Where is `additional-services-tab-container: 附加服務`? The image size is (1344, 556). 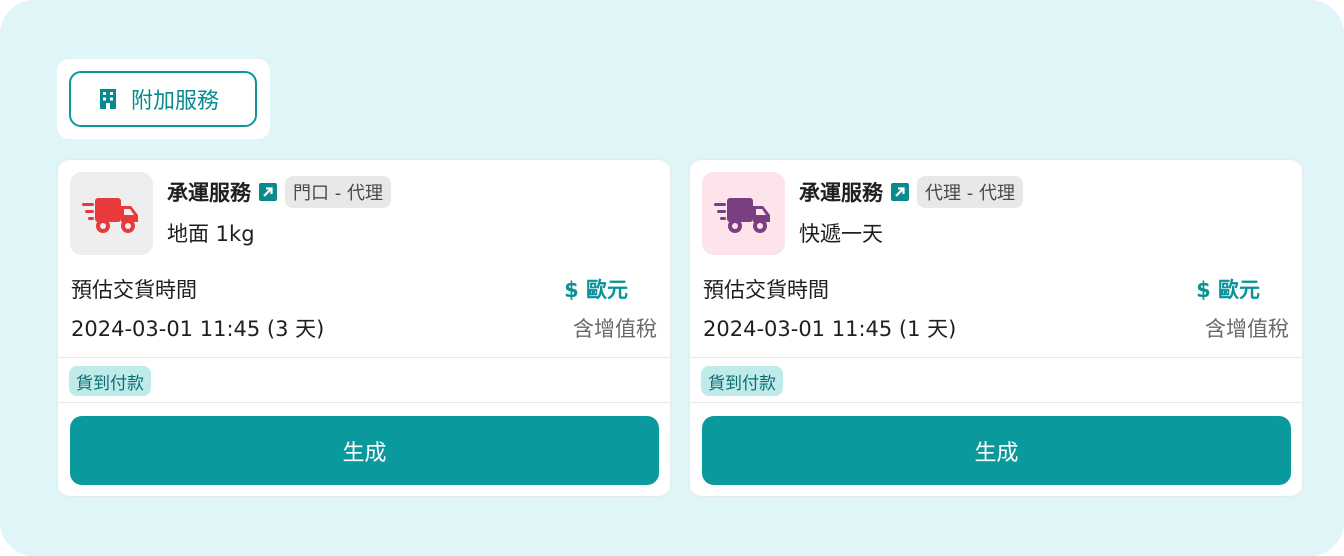 additional-services-tab-container: 附加服務 is located at coordinates (163, 99).